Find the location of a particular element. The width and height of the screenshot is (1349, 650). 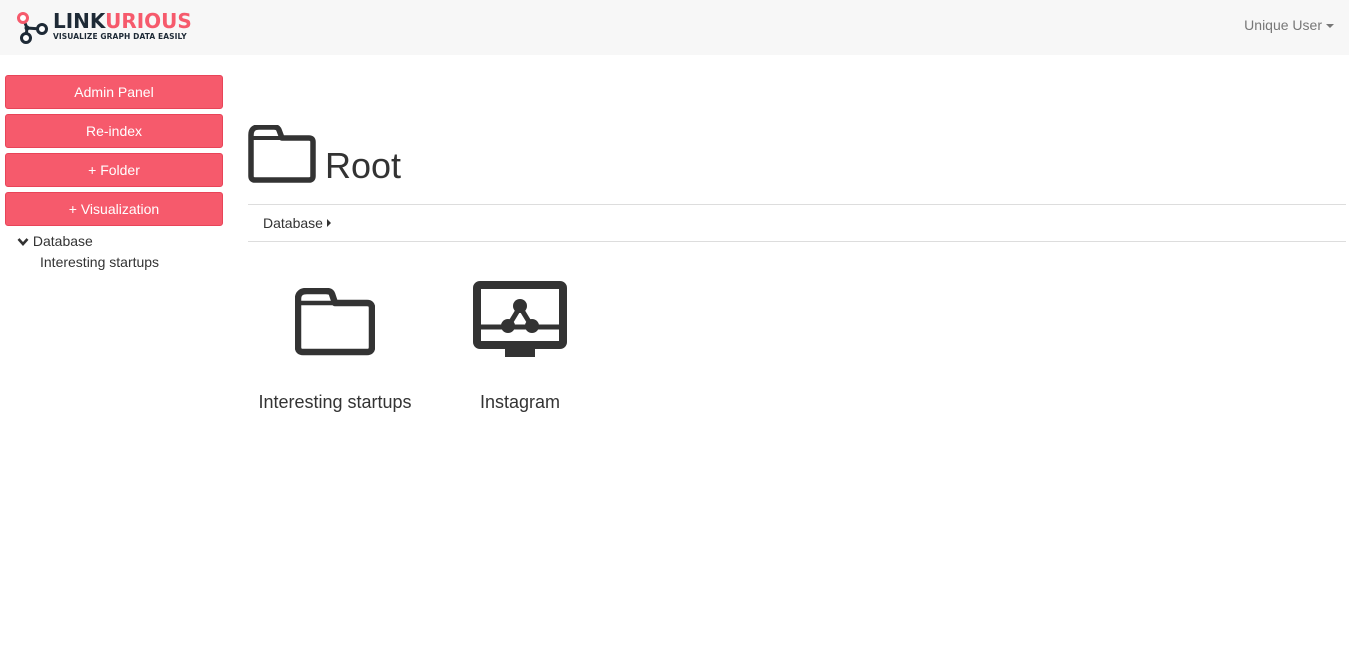

user-menu-dropdown: Unique User is located at coordinates (1289, 25).